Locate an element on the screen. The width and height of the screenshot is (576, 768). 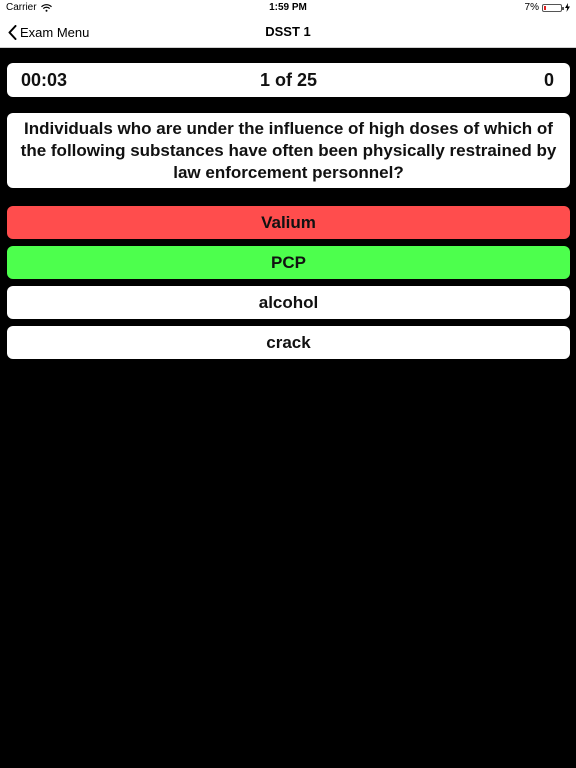
answer-option-2: PCP is located at coordinates (288, 262).